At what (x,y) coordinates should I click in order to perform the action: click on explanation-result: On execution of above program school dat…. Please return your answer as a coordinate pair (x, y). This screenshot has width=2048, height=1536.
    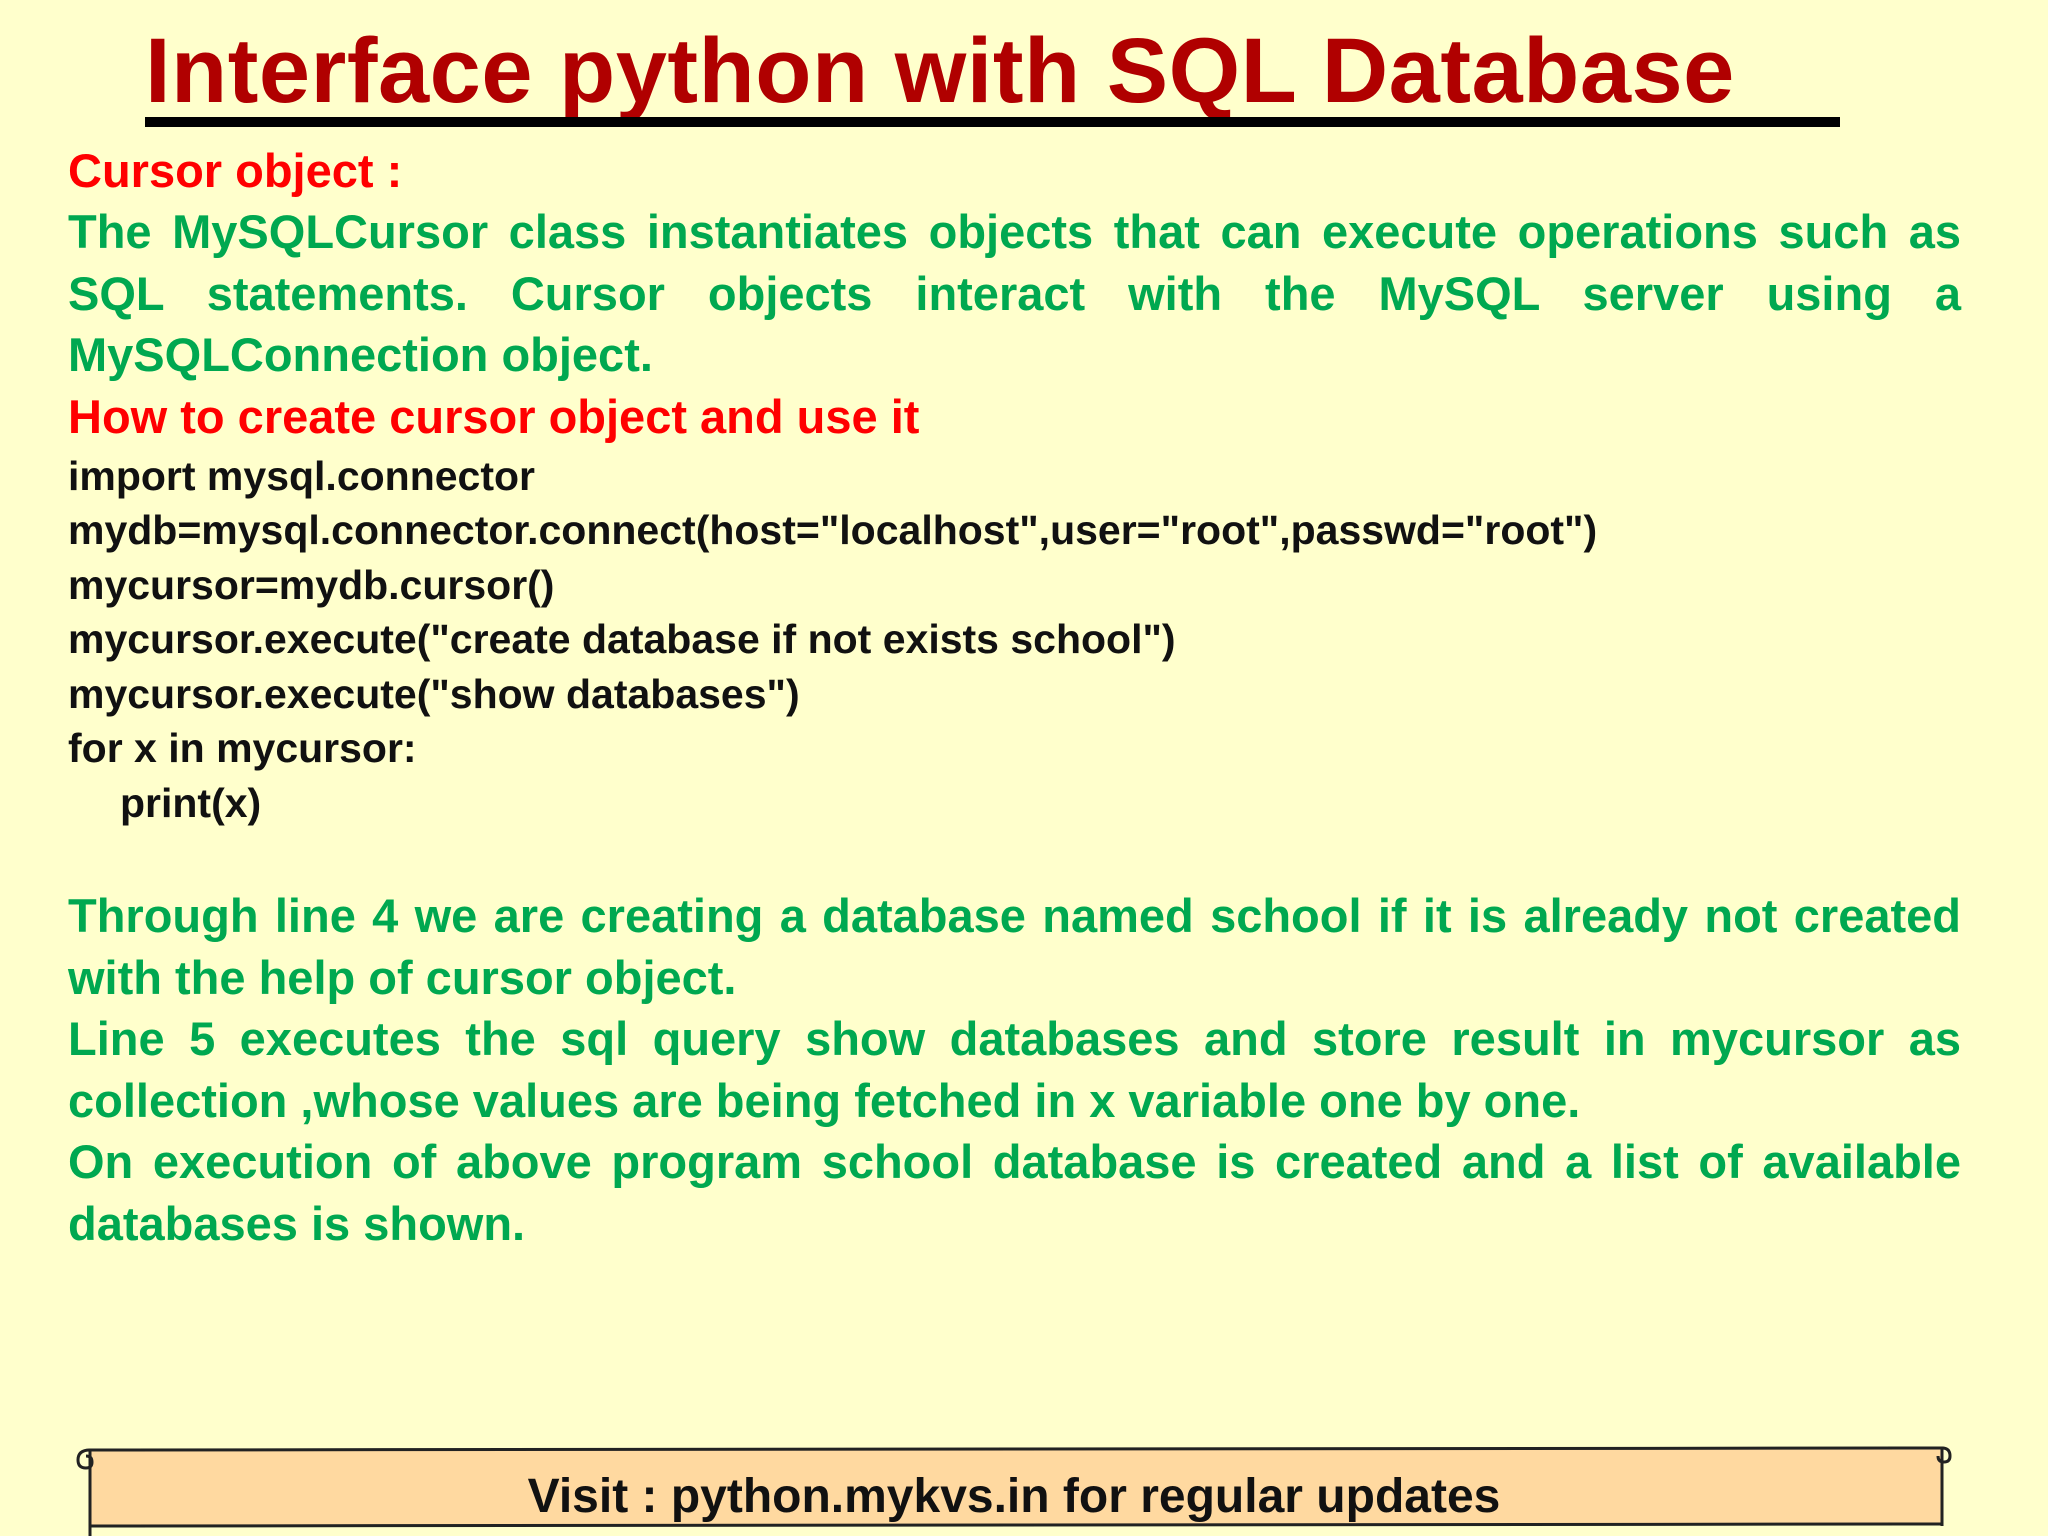
    Looking at the image, I should click on (1014, 1192).